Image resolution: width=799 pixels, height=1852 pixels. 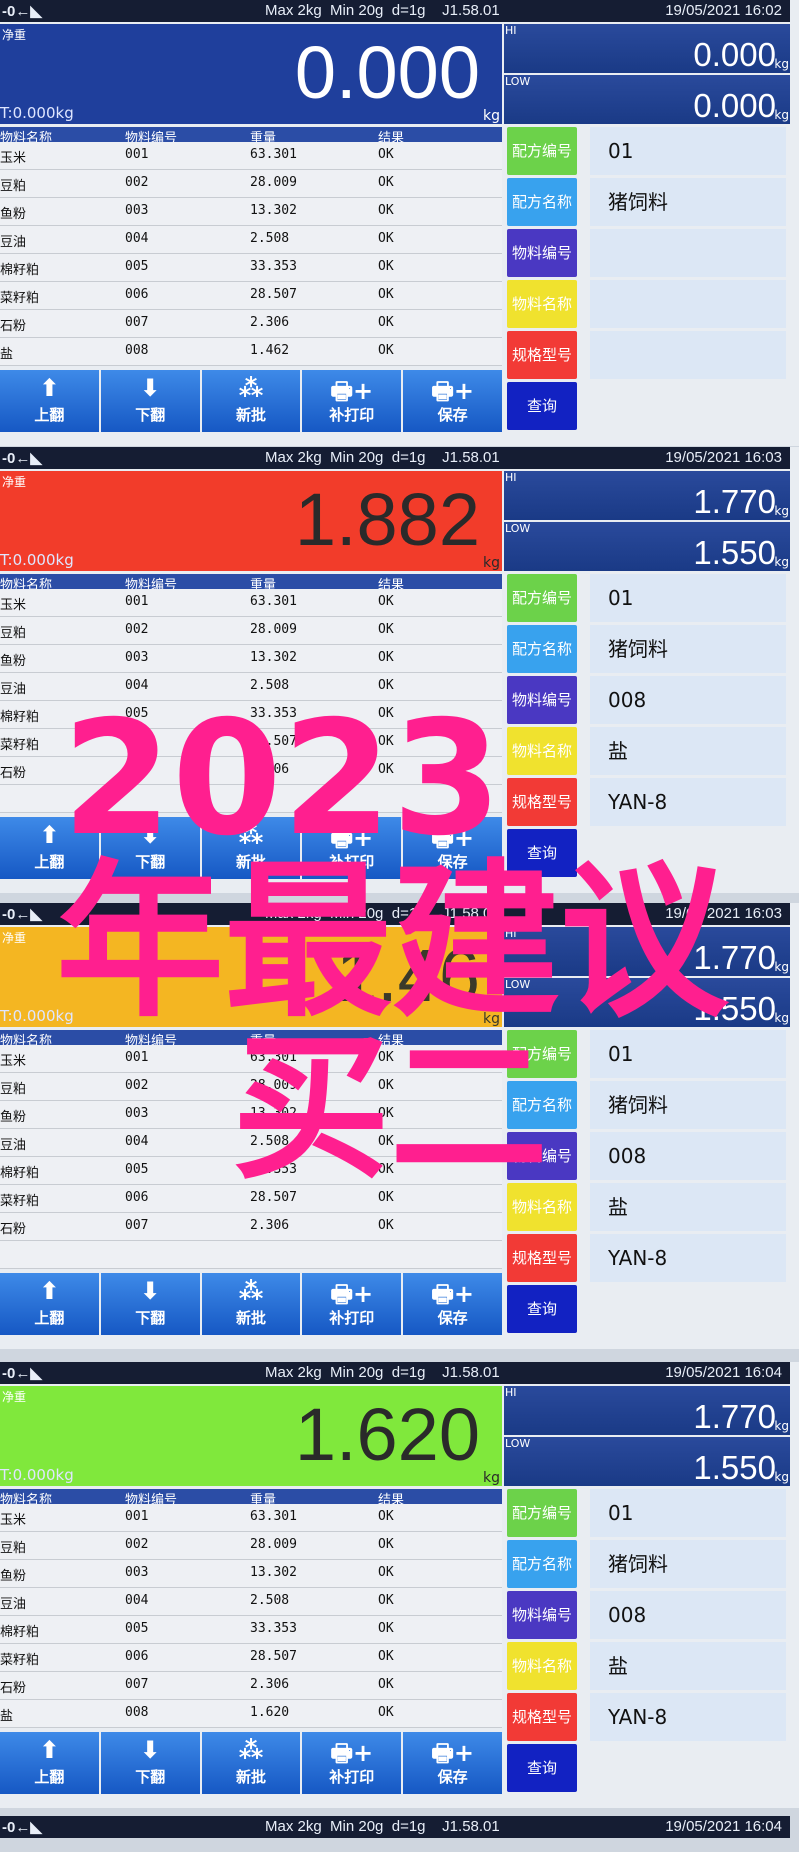 What do you see at coordinates (137, 657) in the screenshot?
I see `table-cell: 003` at bounding box center [137, 657].